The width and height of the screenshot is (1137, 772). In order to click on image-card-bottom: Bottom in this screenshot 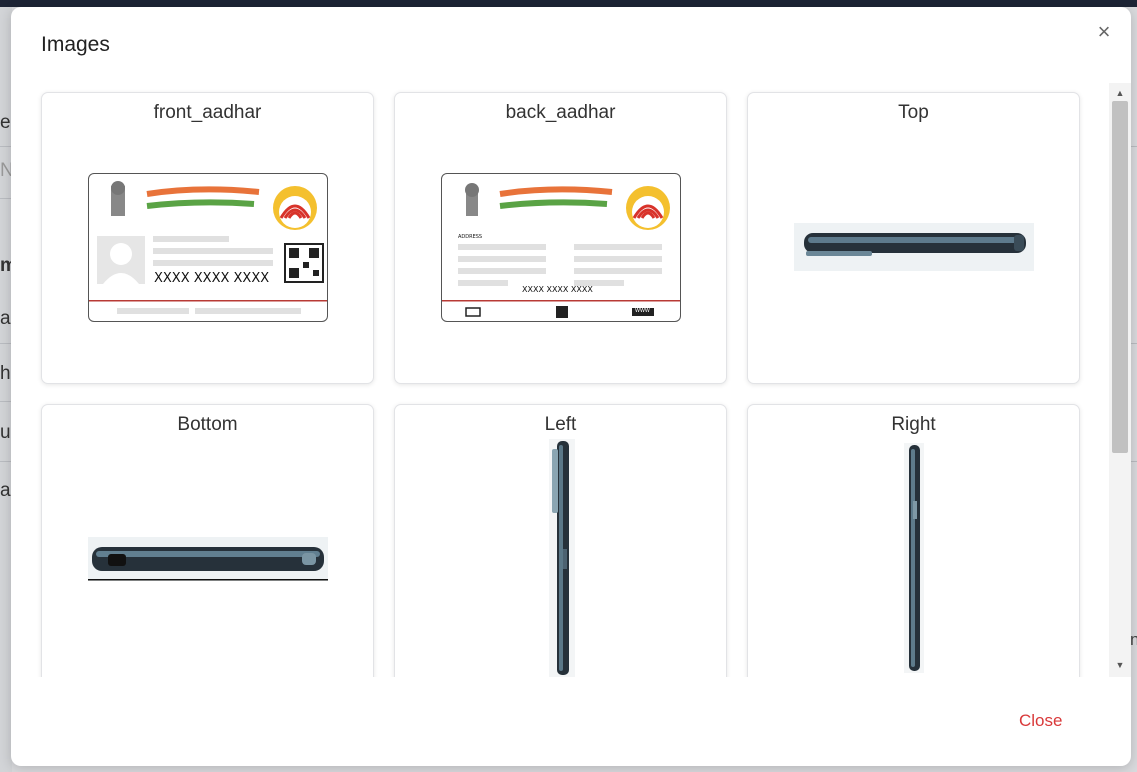, I will do `click(207, 540)`.